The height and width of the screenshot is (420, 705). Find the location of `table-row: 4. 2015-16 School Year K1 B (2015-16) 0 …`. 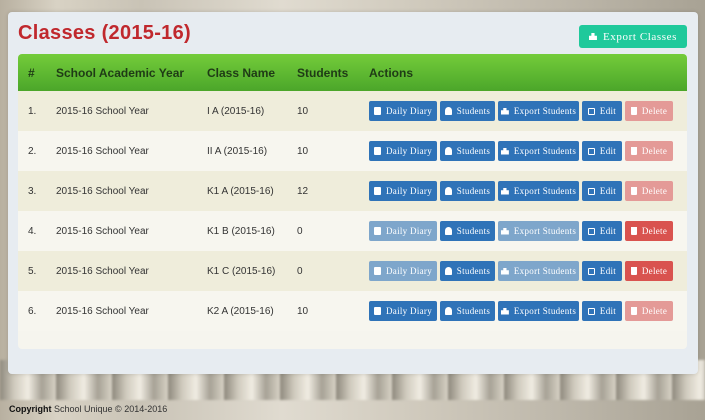

table-row: 4. 2015-16 School Year K1 B (2015-16) 0 … is located at coordinates (352, 231).